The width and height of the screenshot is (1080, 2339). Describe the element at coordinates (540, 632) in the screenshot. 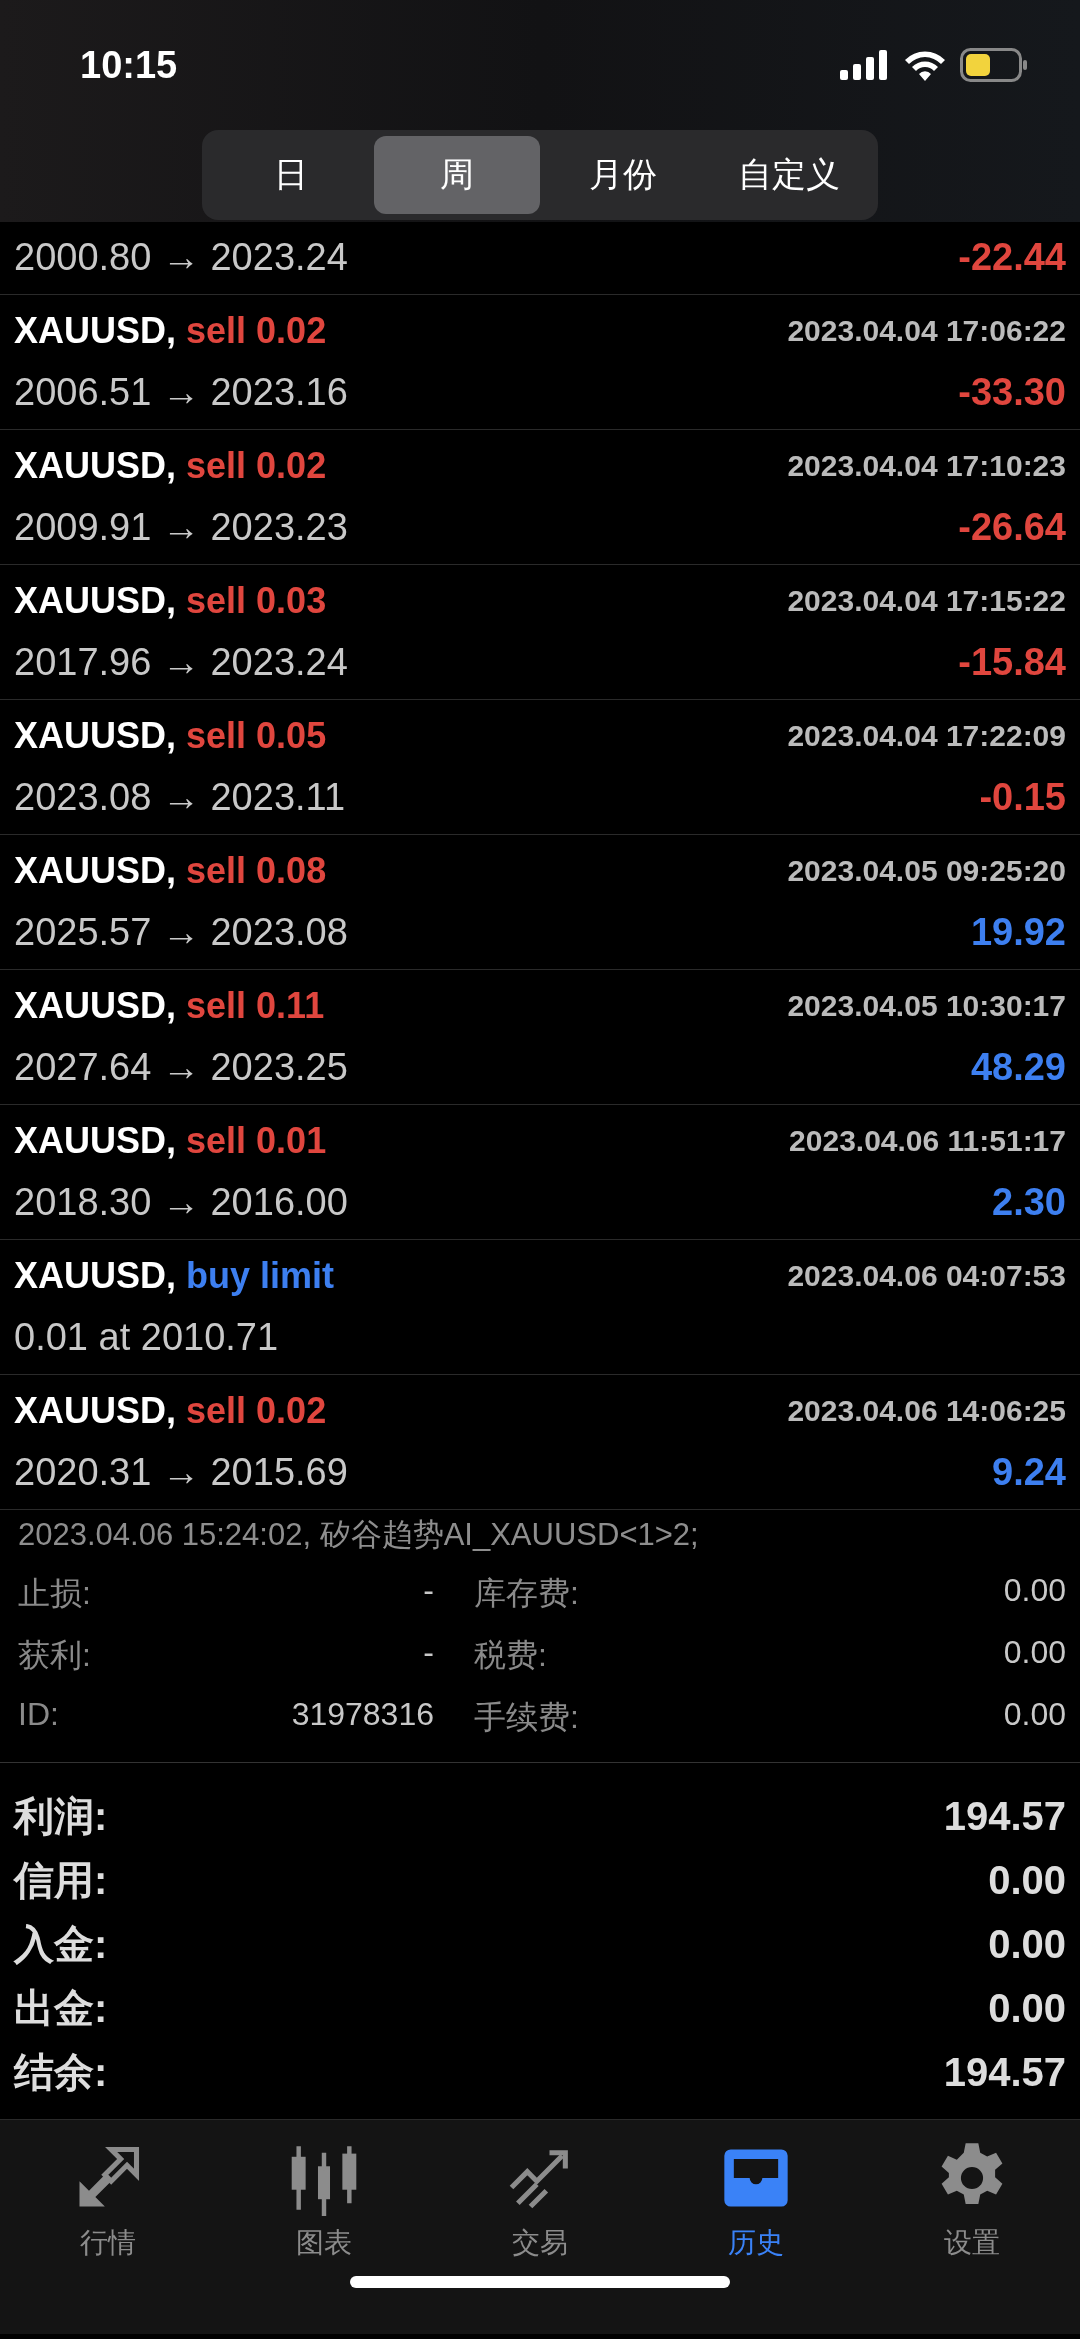

I see `trade-row: XAUUSD, sell 0.03 2023.04.04 17:15:22 2017.96 → 2023.24 -15.84` at that location.